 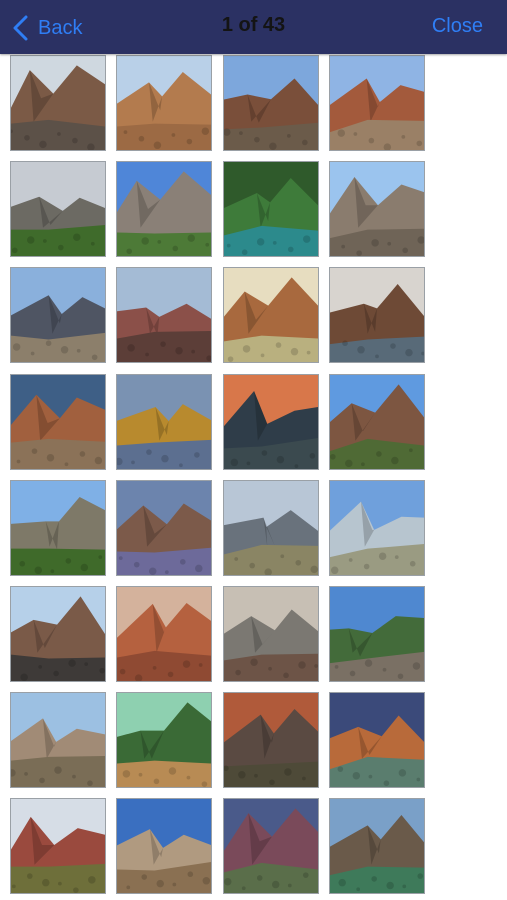 What do you see at coordinates (253, 27) in the screenshot?
I see `navigation-bar: Back 1 of 43 Close` at bounding box center [253, 27].